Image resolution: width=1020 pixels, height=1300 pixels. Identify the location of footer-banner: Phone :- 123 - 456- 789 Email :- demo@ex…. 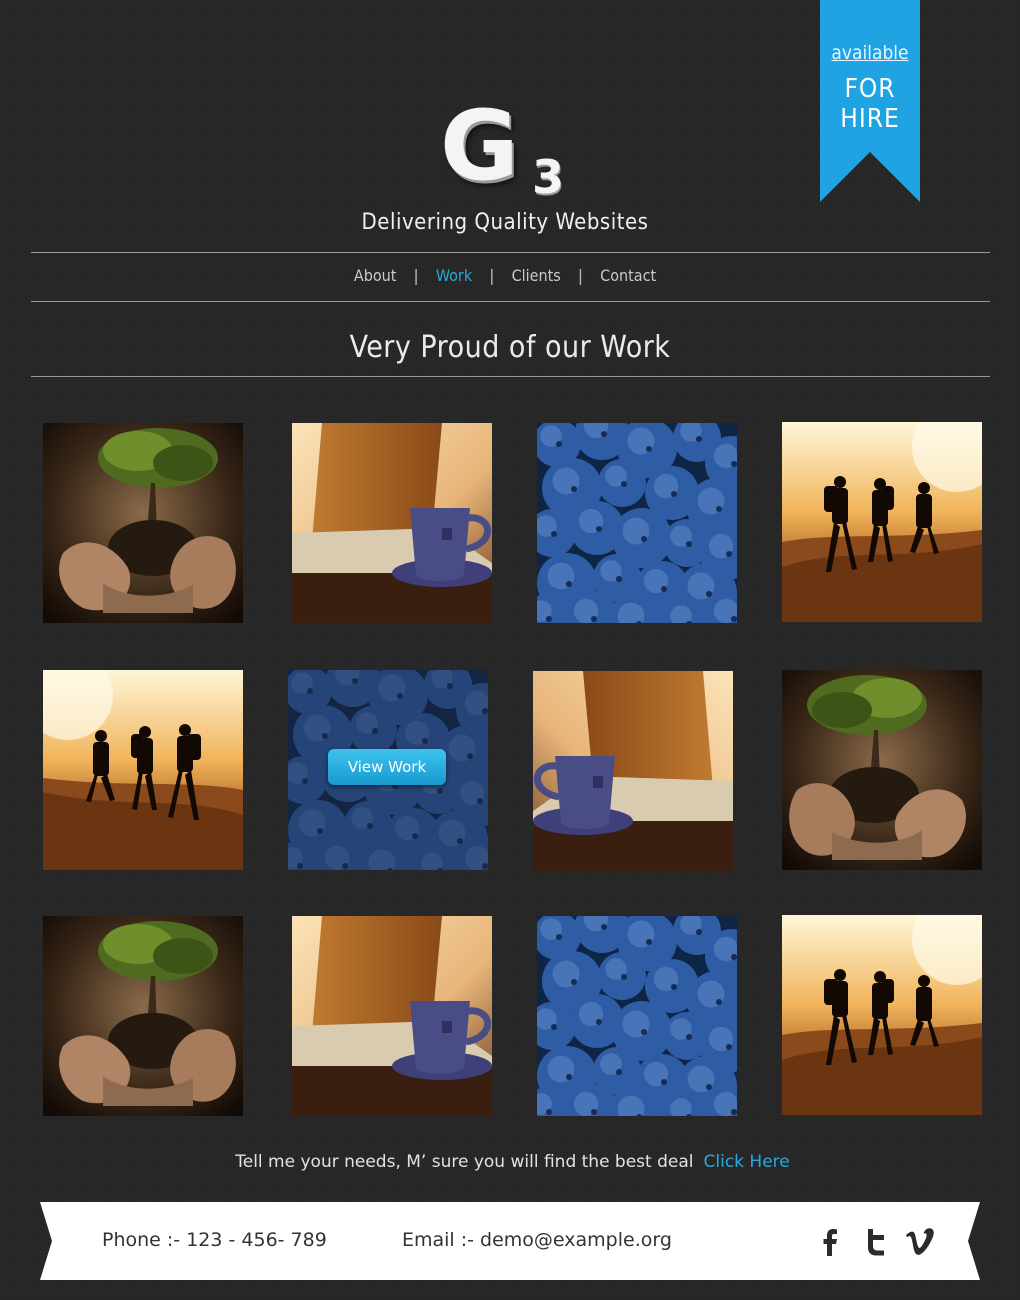
(510, 1241).